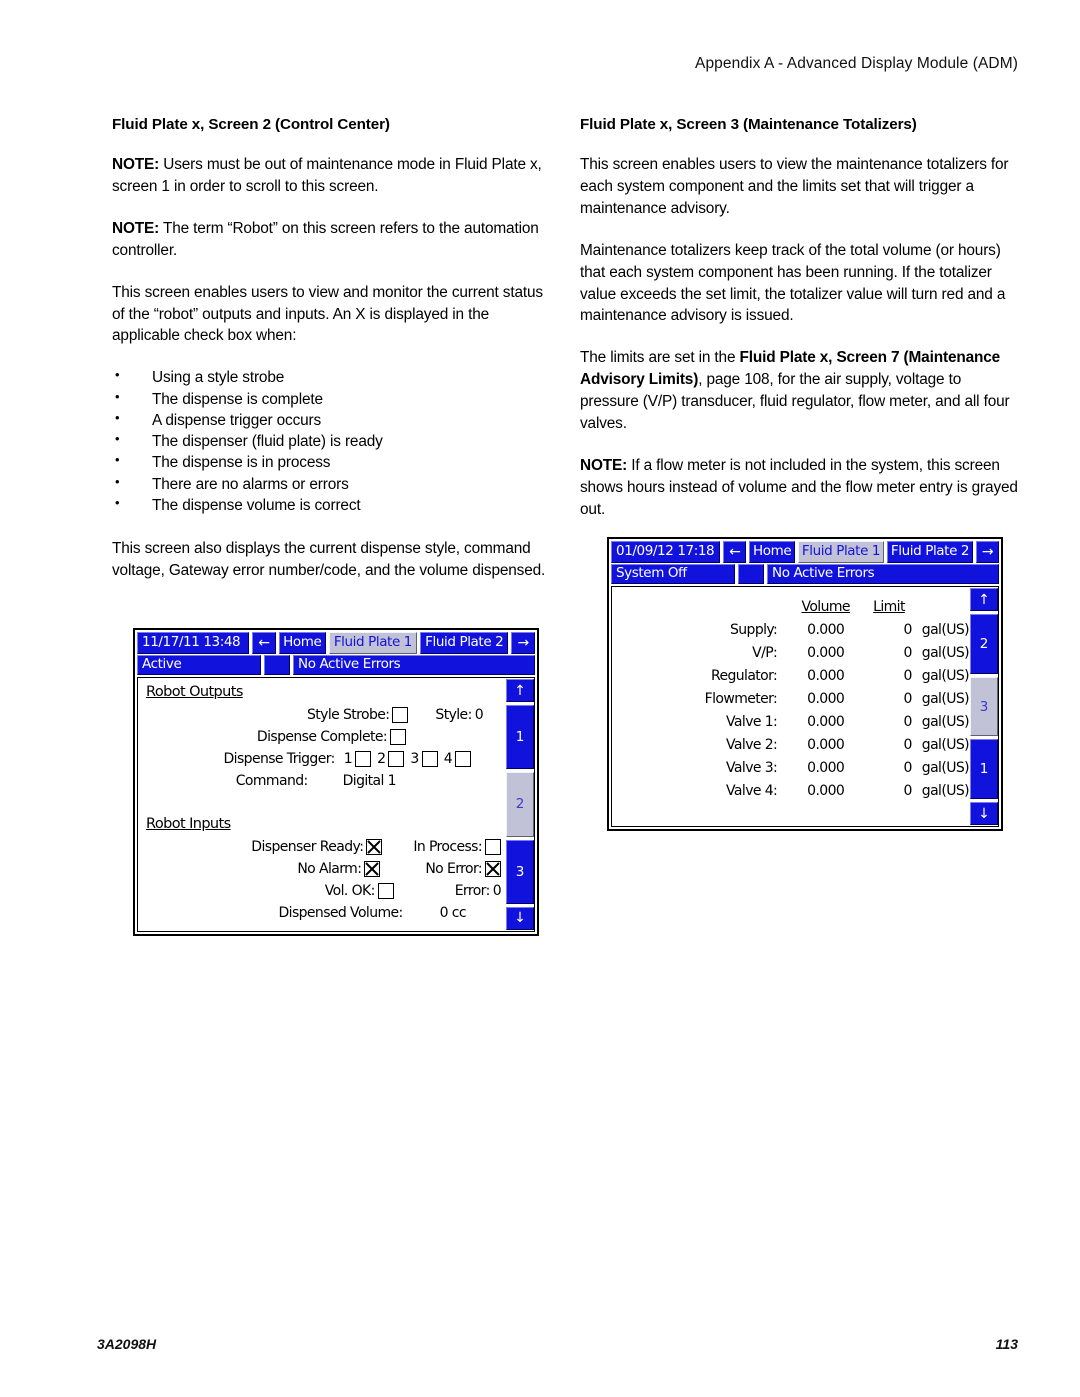 The image size is (1080, 1397). I want to click on header-unit-spacer, so click(940, 606).